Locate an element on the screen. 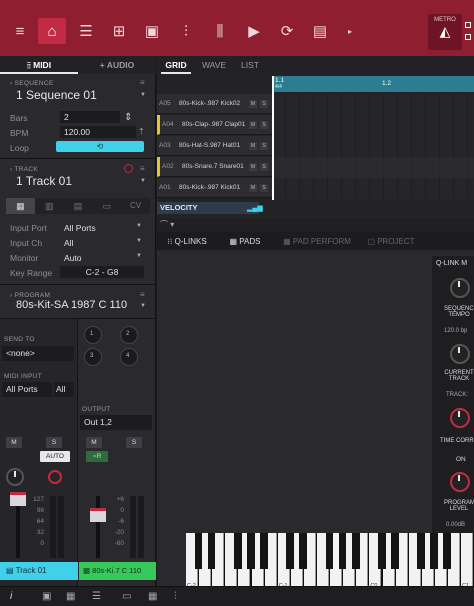  track-row: A05 80s-Kick-.987 Kick02 M S is located at coordinates (214, 104).